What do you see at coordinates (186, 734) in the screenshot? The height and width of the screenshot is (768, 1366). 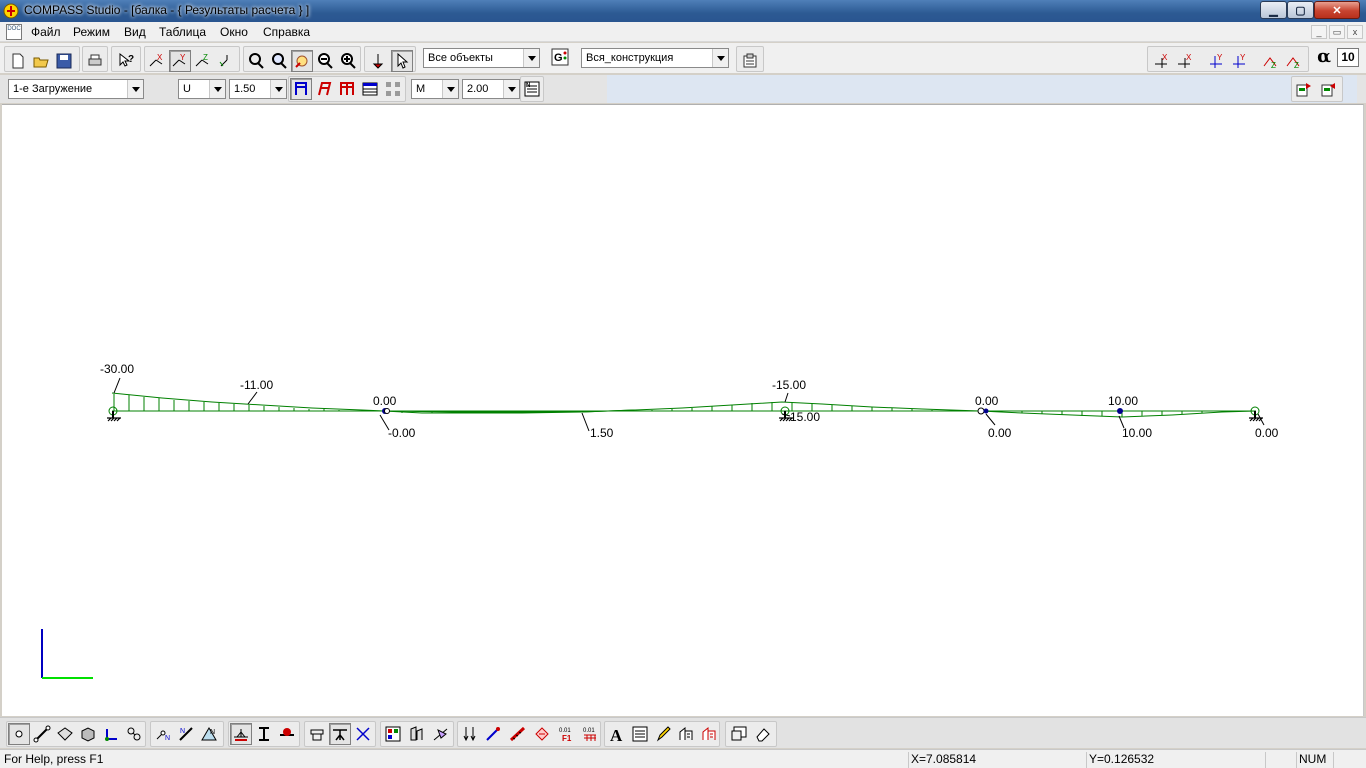 I see `element-number-icon: N` at bounding box center [186, 734].